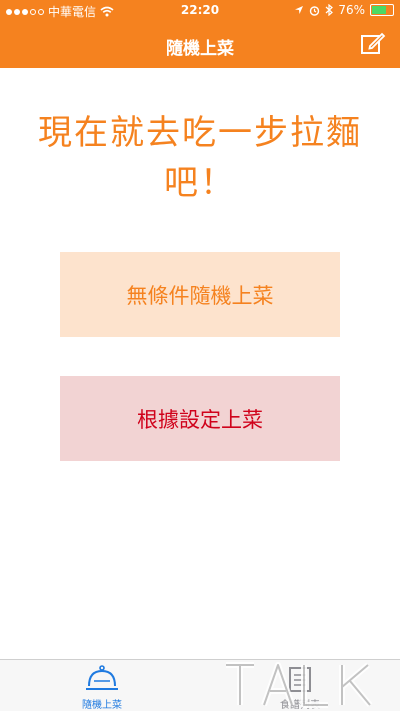 This screenshot has width=400, height=711. Describe the element at coordinates (200, 418) in the screenshot. I see `pick-by-settings-button: 根據設定上菜` at that location.